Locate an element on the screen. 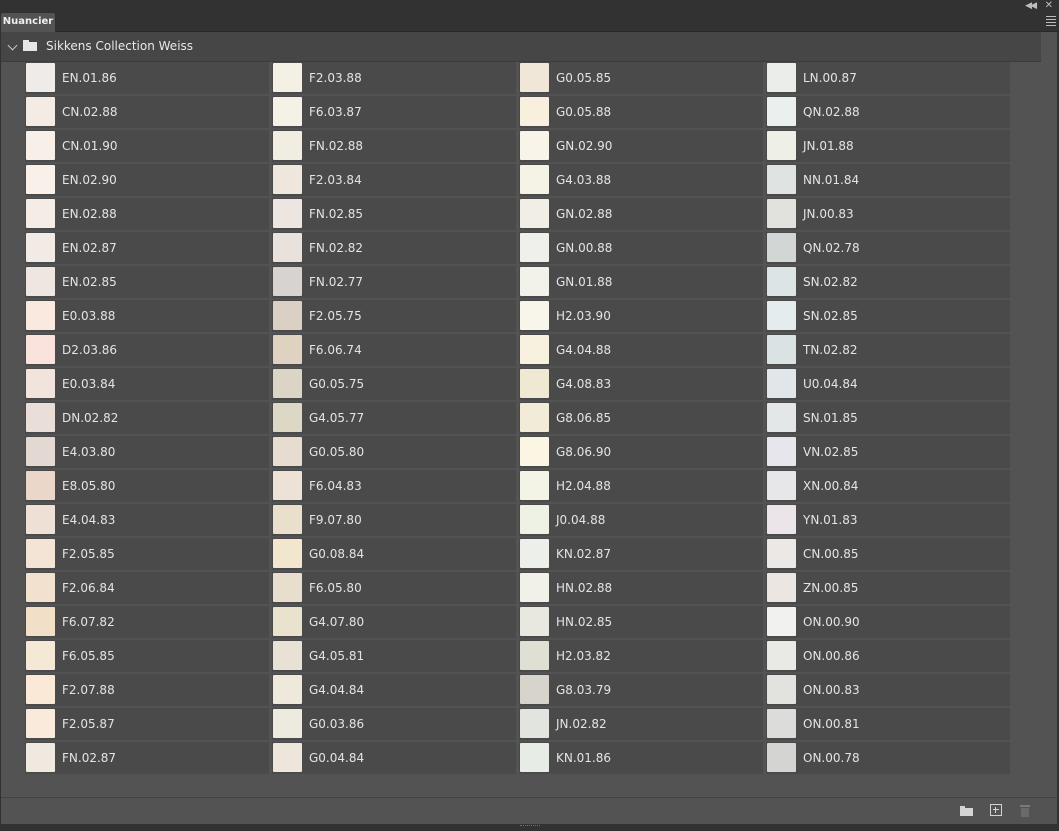 The height and width of the screenshot is (831, 1059). new-group-folder-icon is located at coordinates (966, 811).